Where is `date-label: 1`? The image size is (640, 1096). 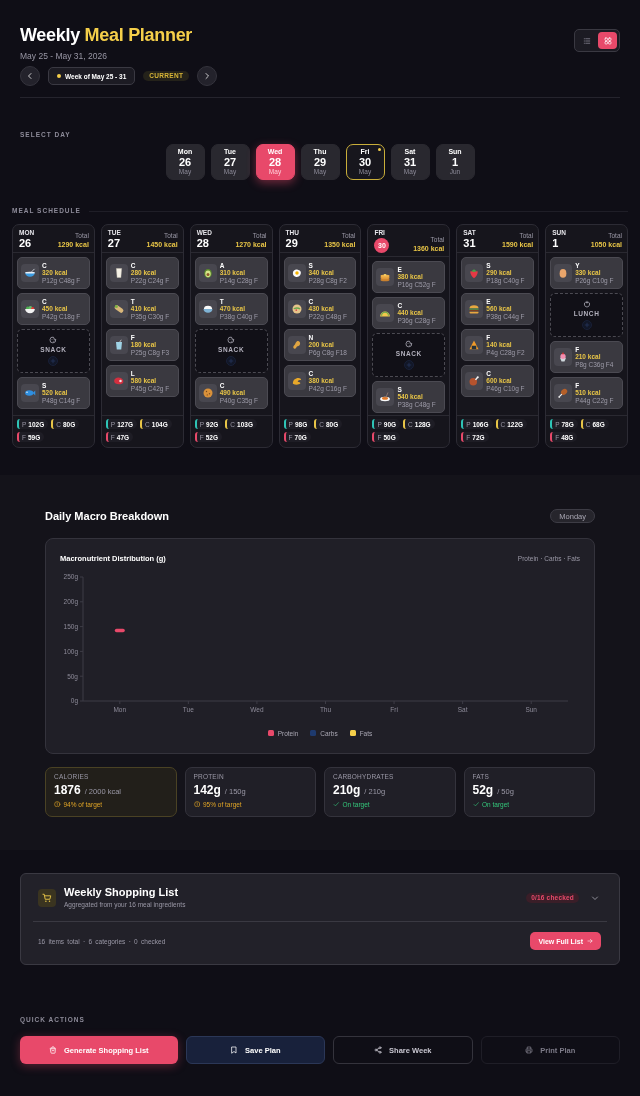 date-label: 1 is located at coordinates (556, 243).